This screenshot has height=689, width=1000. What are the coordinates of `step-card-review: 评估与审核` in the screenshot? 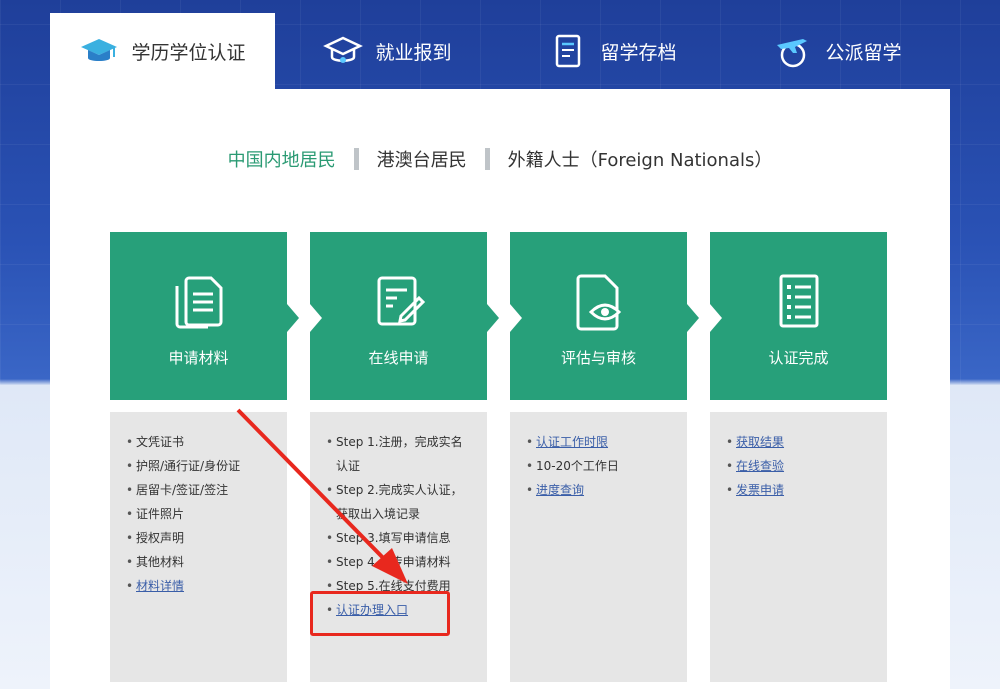 It's located at (604, 316).